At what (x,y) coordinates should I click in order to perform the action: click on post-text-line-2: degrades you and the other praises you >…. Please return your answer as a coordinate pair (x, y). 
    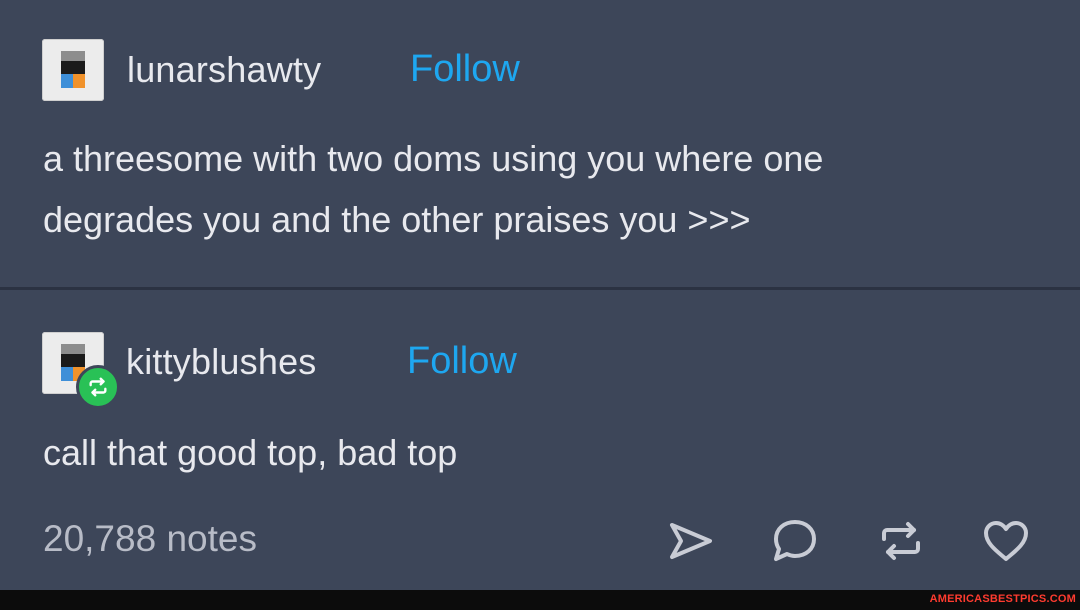
    Looking at the image, I should click on (397, 219).